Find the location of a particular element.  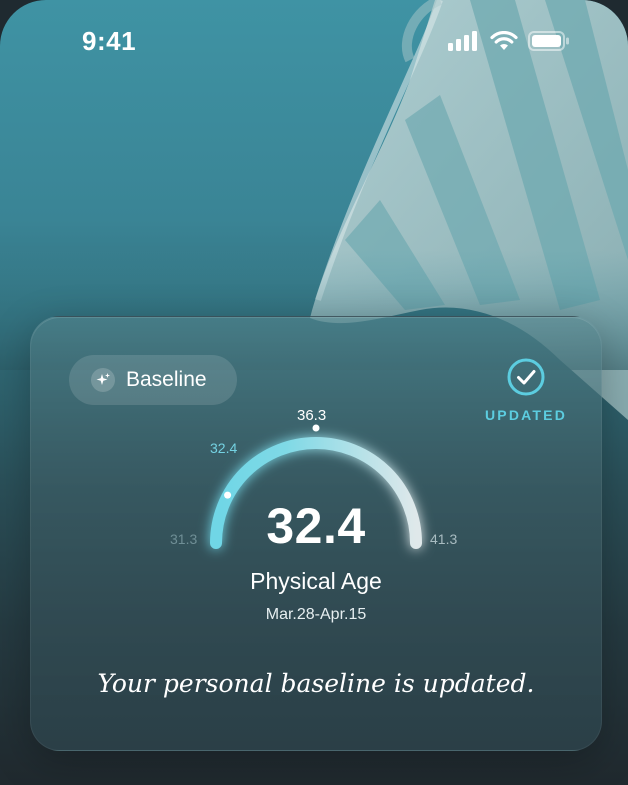

gauge-marker-label: 32.4 is located at coordinates (224, 448).